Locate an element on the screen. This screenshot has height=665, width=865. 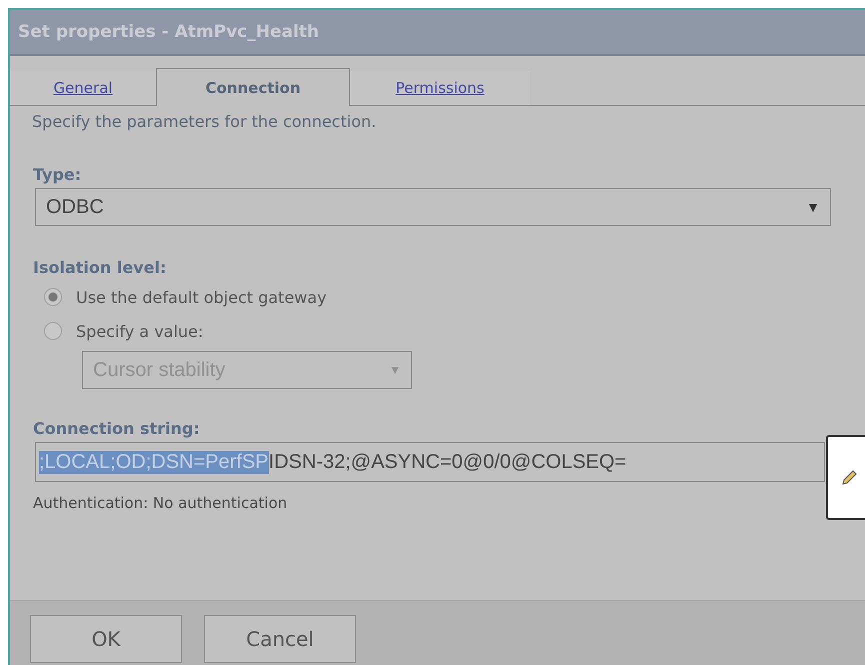
type-dropdown: ODBC ▼ is located at coordinates (433, 207).